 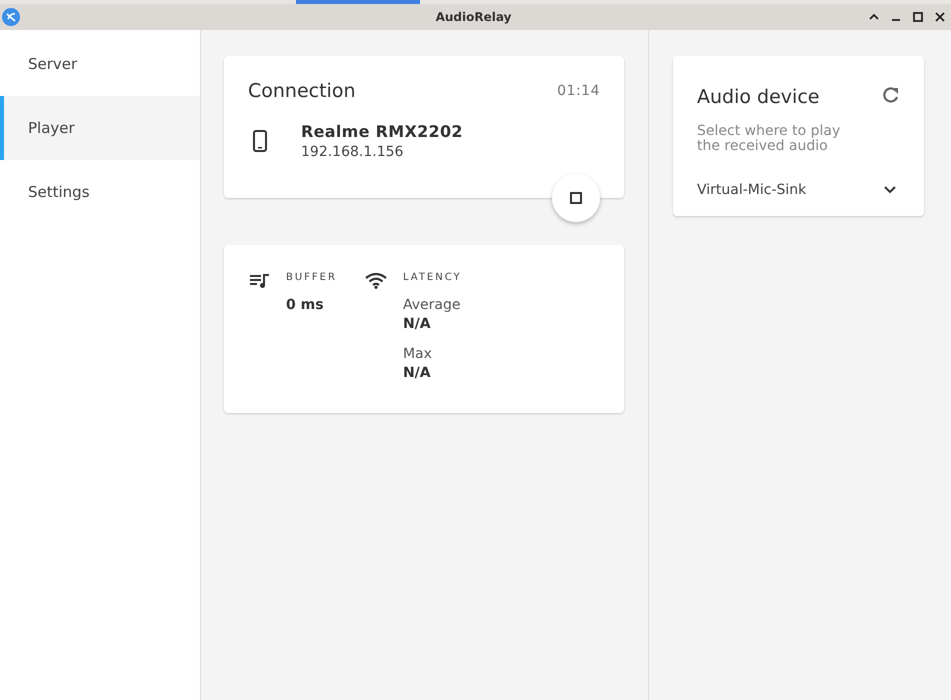 I want to click on buffer-label: BUFFER, so click(x=311, y=277).